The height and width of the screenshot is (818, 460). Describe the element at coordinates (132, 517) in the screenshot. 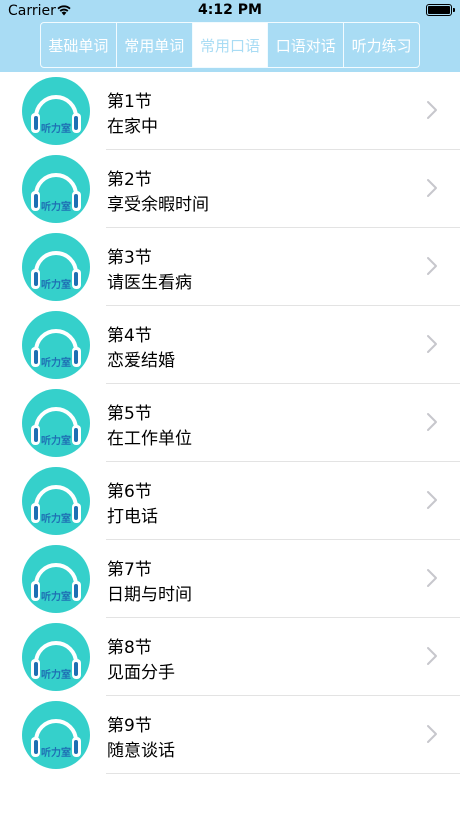

I see `lesson-title: 打电话` at that location.